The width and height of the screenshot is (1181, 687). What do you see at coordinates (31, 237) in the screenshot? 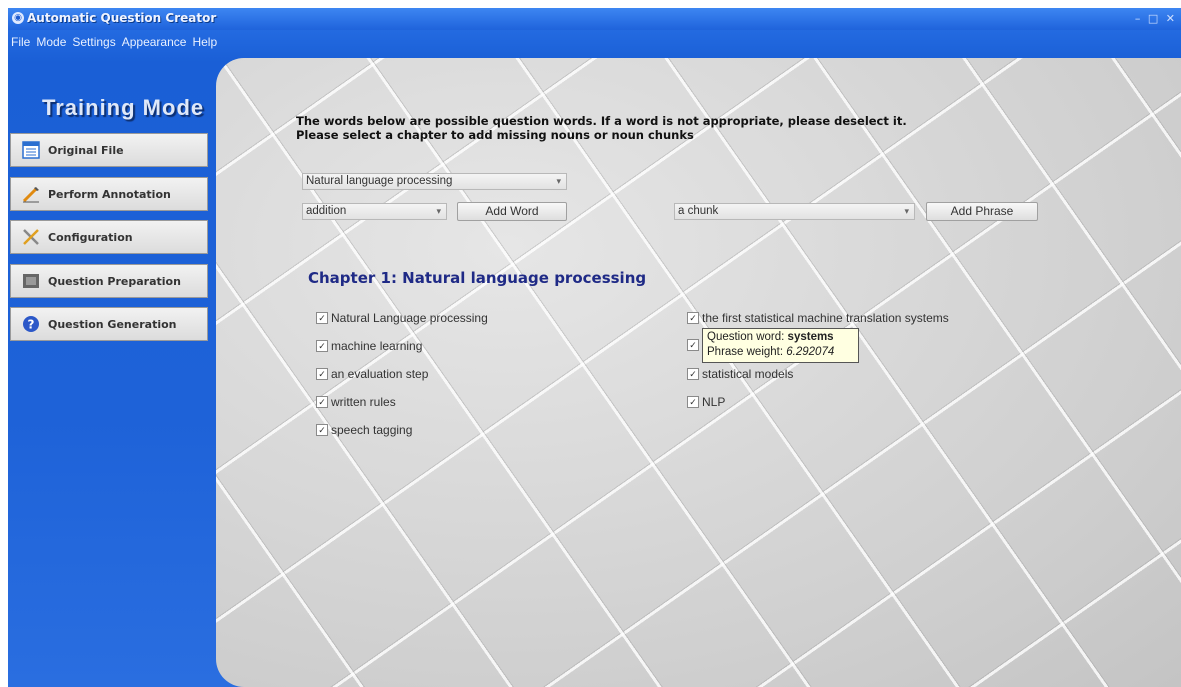
I see `tools-icon` at bounding box center [31, 237].